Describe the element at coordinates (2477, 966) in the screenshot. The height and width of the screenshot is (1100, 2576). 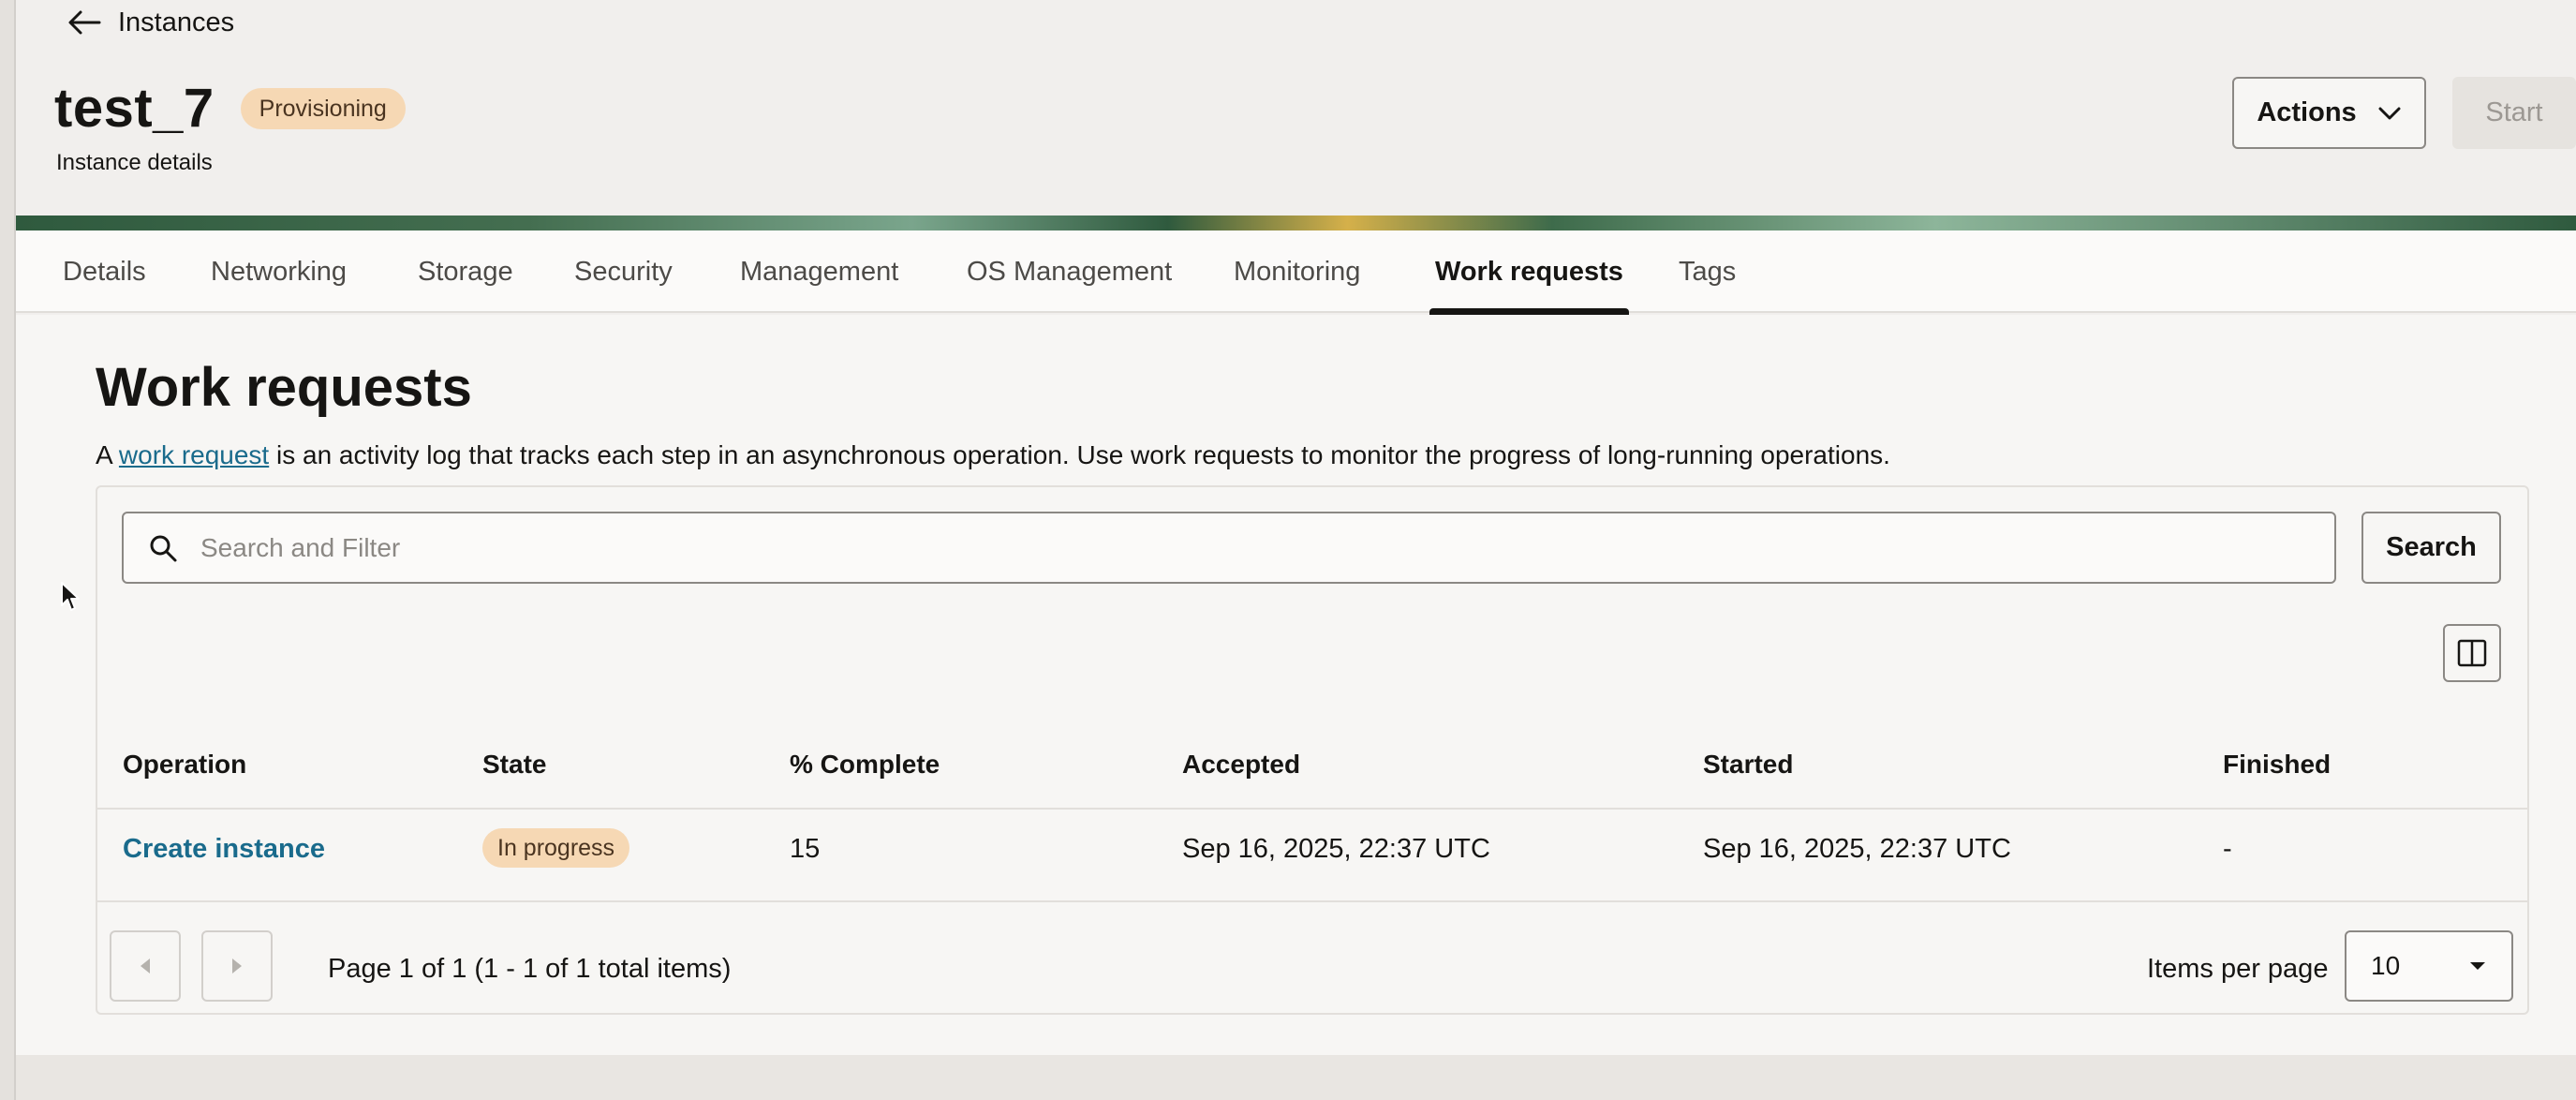
I see `caret-down-icon` at that location.